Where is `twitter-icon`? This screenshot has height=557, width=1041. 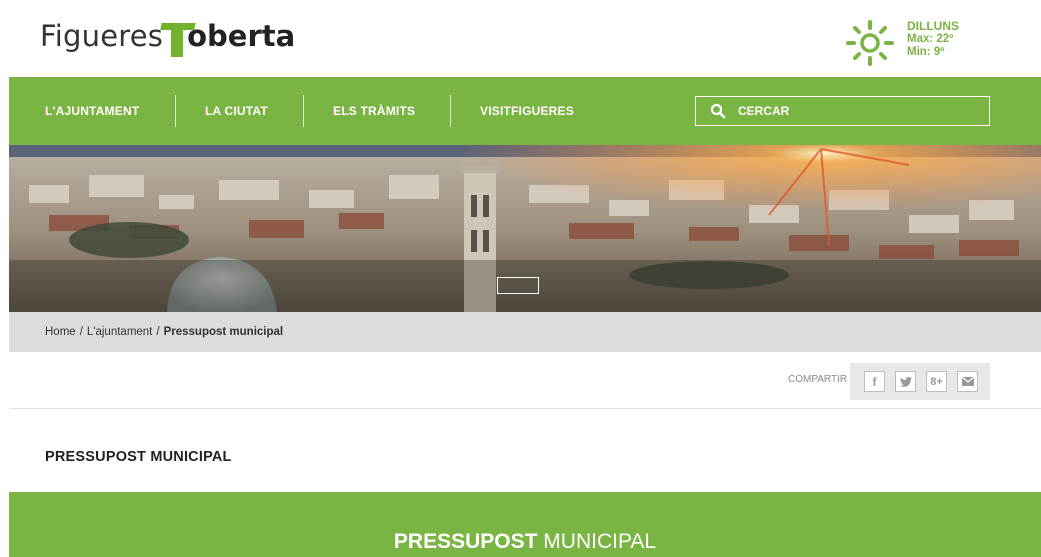
twitter-icon is located at coordinates (905, 381).